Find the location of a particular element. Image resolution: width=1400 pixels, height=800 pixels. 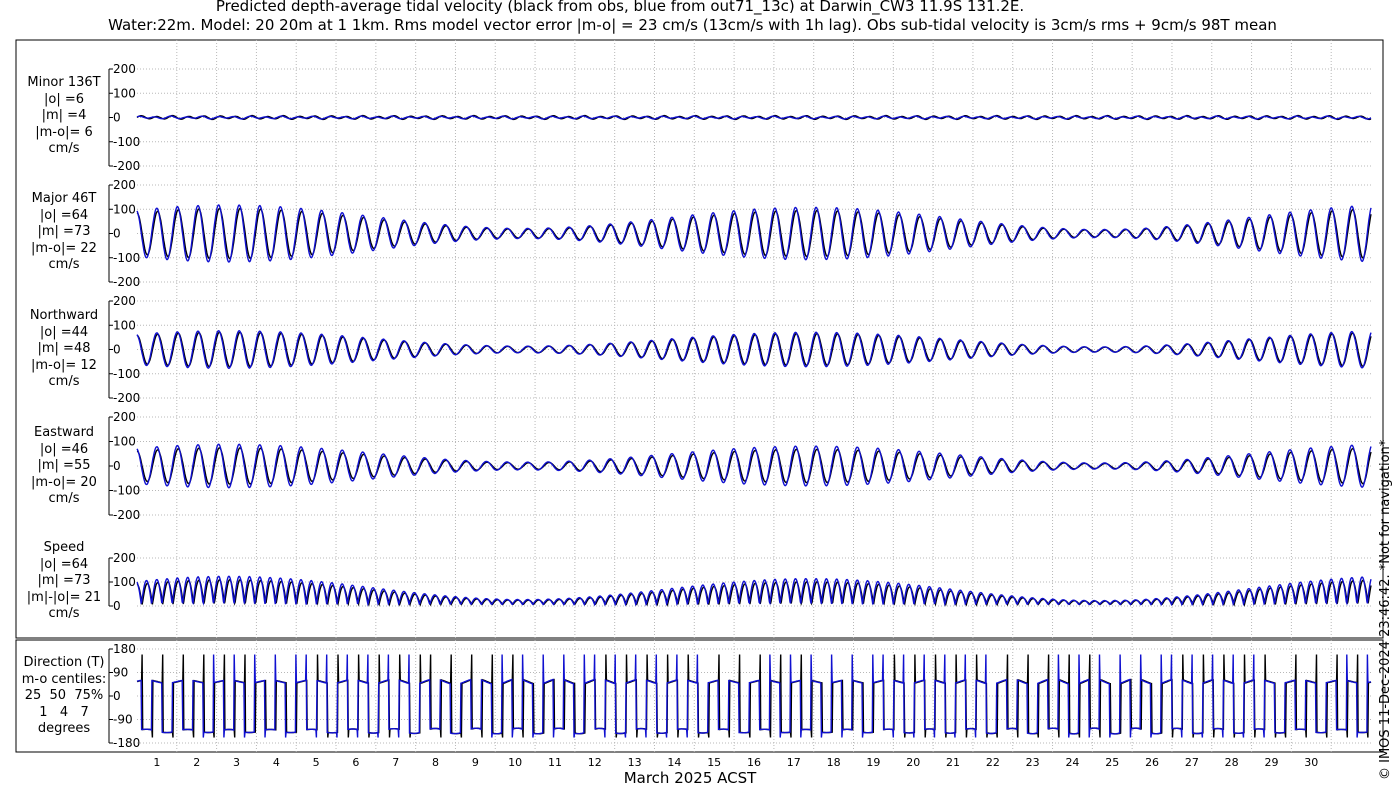

y-tick-label: -180 is located at coordinates (126, 743).